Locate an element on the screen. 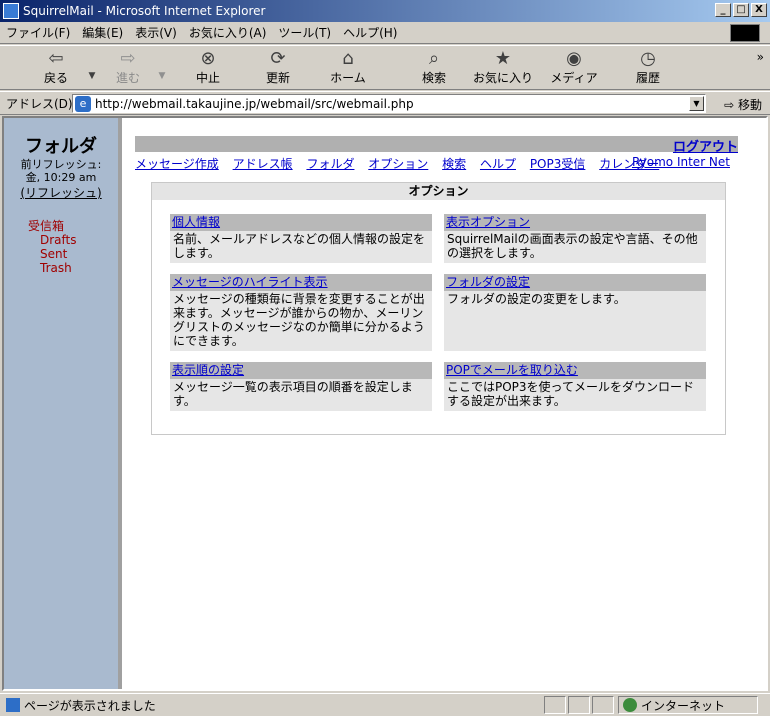 The width and height of the screenshot is (770, 716). nav-help: ヘルプ is located at coordinates (498, 164).